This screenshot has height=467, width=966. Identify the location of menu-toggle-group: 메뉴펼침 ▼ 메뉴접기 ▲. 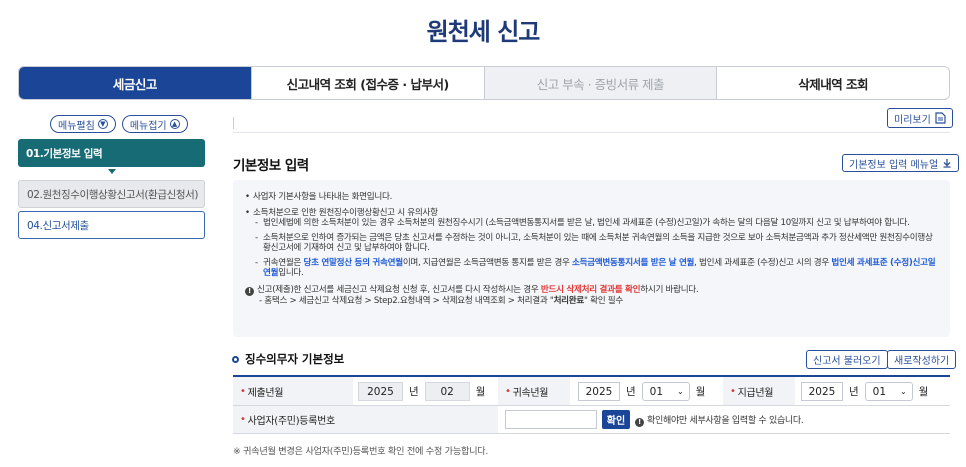
(119, 124).